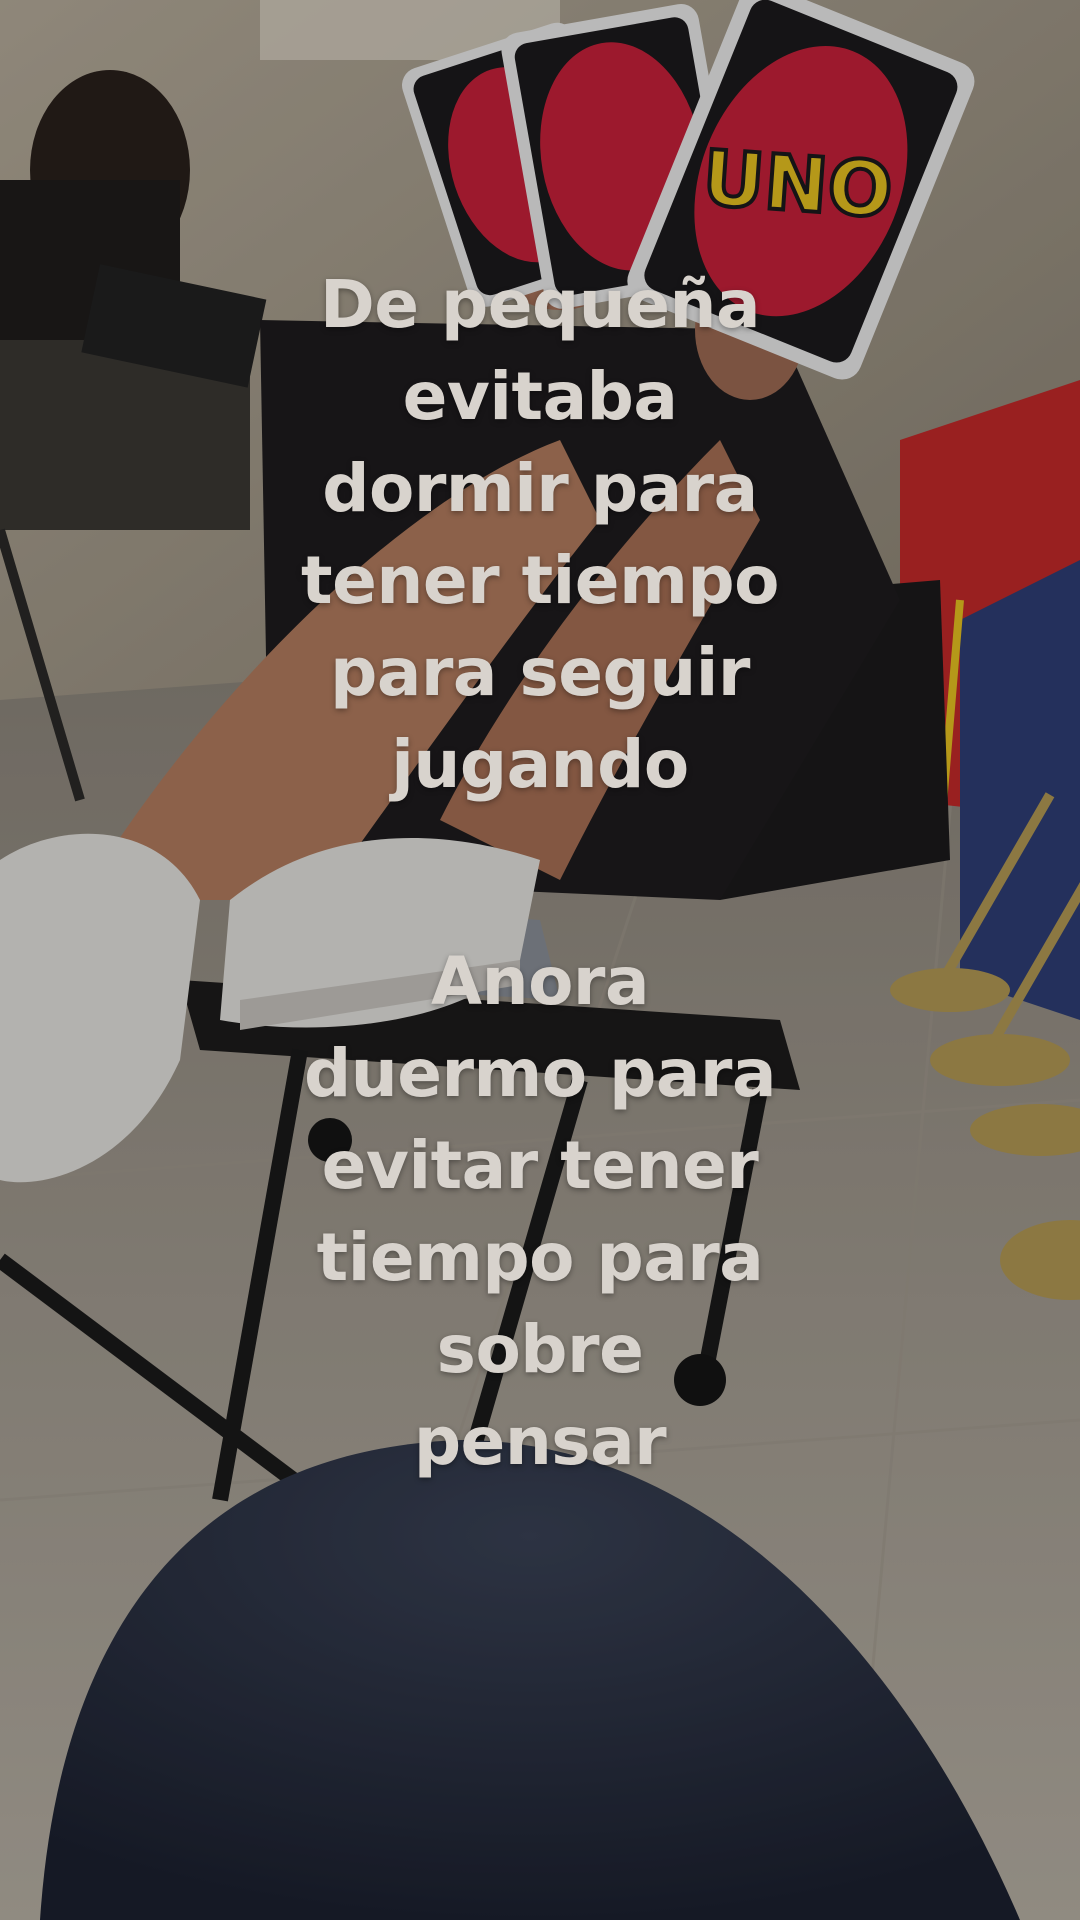 This screenshot has width=1080, height=1920. Describe the element at coordinates (540, 304) in the screenshot. I see `caption-line: De pequeña` at that location.